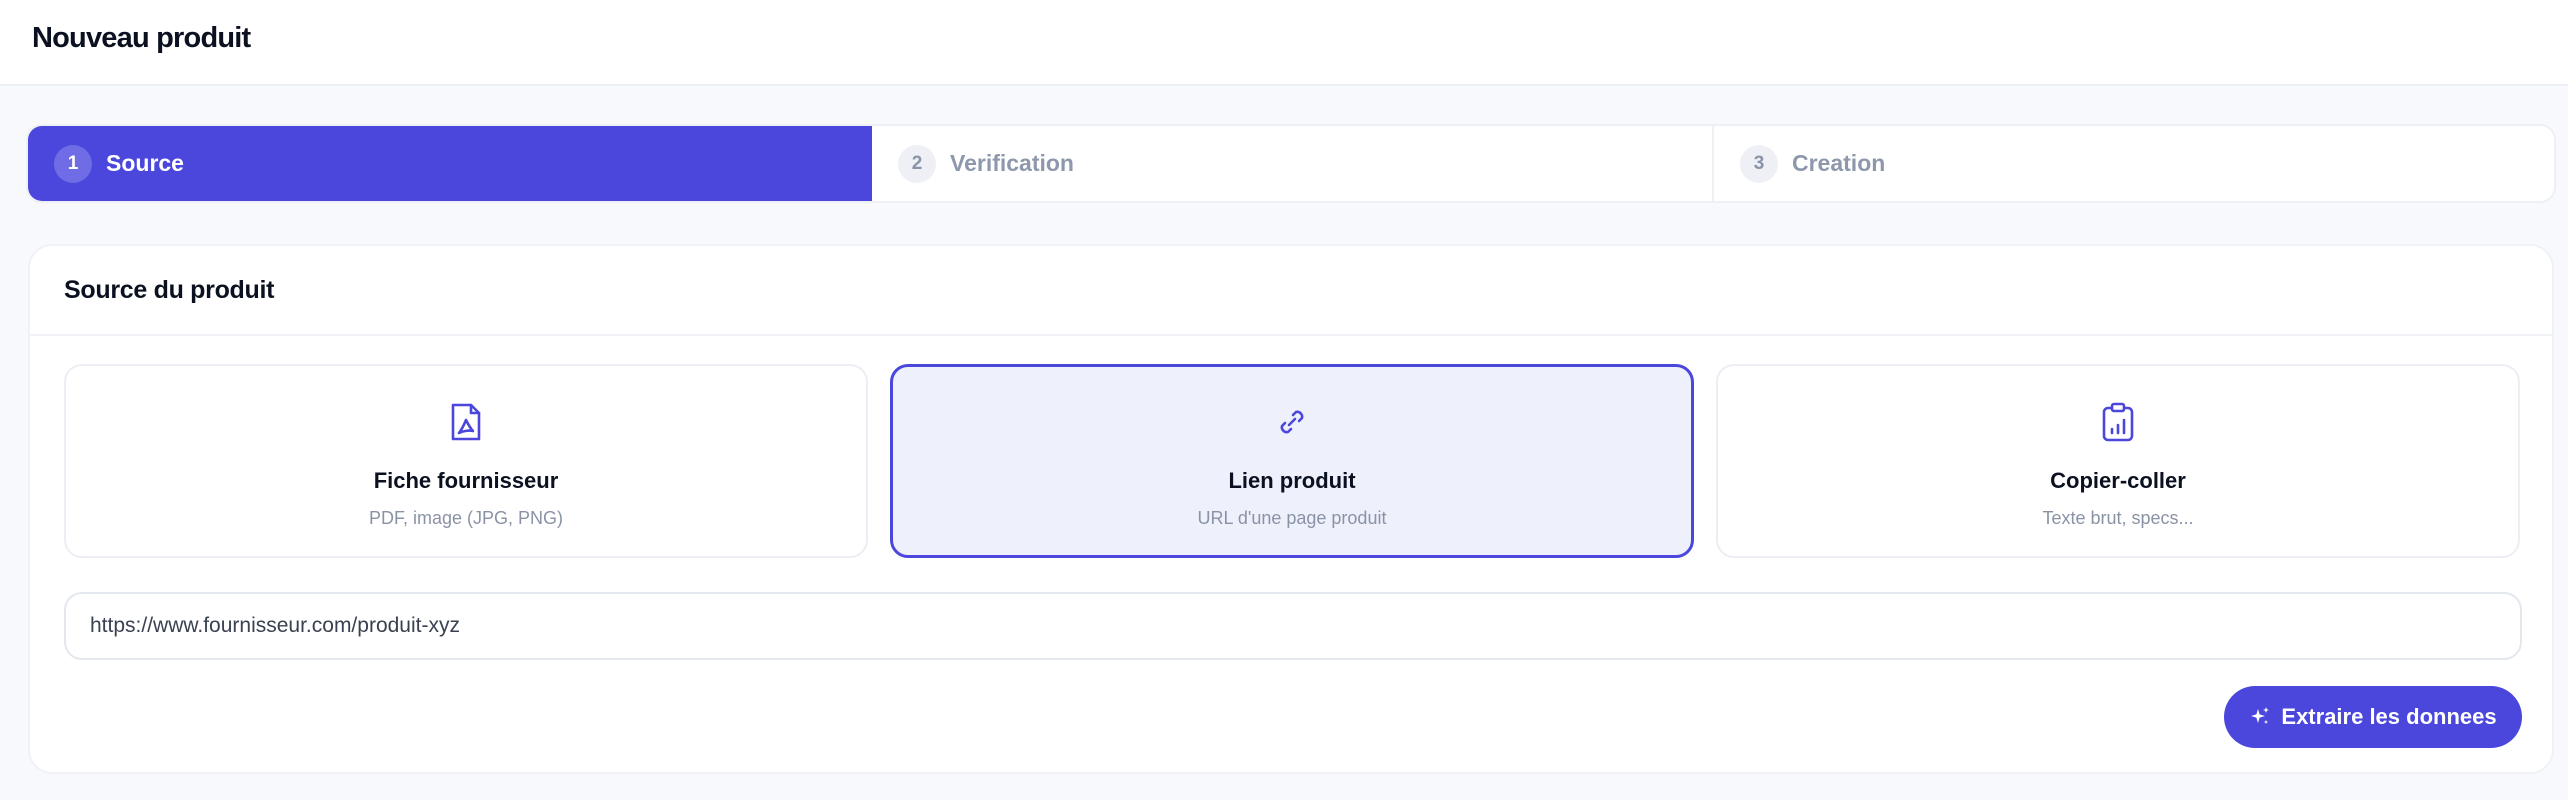 This screenshot has height=800, width=2568. What do you see at coordinates (73, 163) in the screenshot?
I see `step-number: 1` at bounding box center [73, 163].